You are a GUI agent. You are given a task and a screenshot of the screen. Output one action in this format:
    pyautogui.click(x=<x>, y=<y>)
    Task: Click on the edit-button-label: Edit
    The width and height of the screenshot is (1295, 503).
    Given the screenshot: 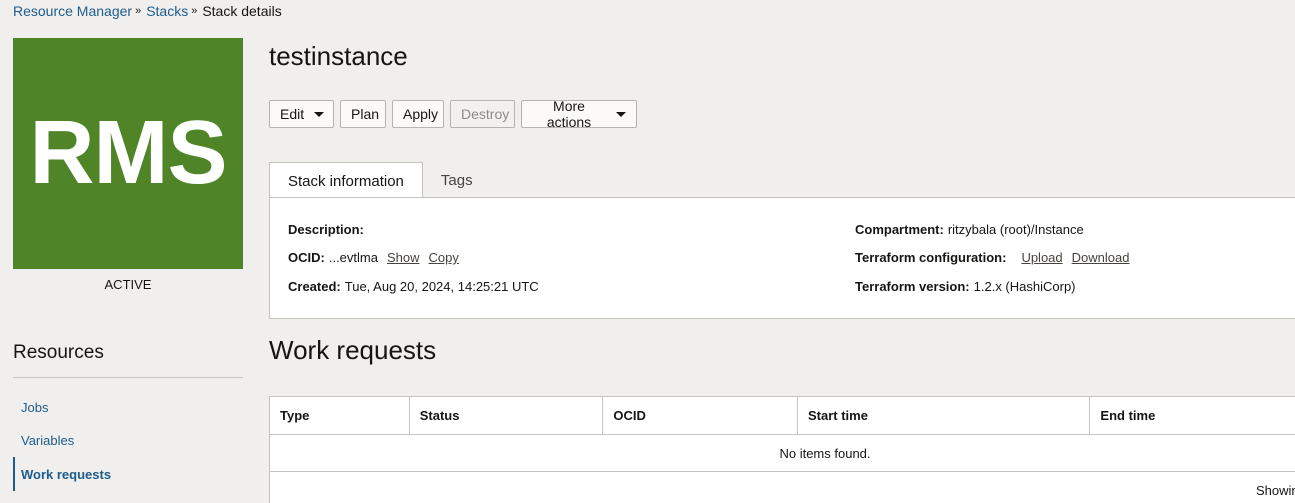 What is the action you would take?
    pyautogui.click(x=292, y=114)
    